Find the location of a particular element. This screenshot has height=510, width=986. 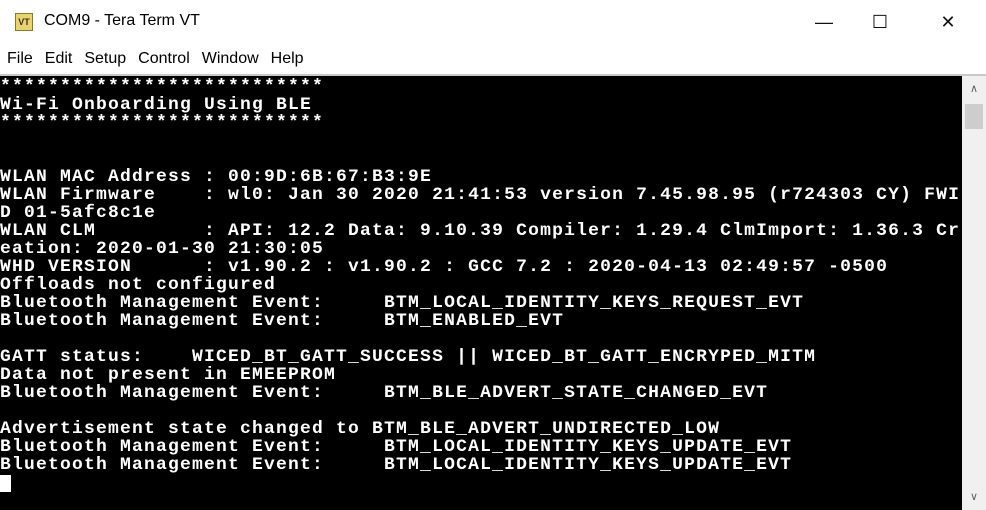

menu-setup: Setup is located at coordinates (105, 59).